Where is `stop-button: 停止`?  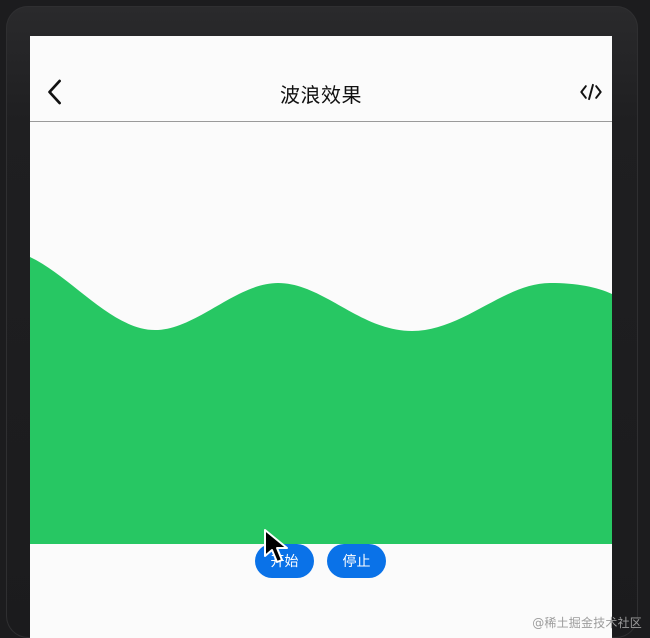
stop-button: 停止 is located at coordinates (356, 561).